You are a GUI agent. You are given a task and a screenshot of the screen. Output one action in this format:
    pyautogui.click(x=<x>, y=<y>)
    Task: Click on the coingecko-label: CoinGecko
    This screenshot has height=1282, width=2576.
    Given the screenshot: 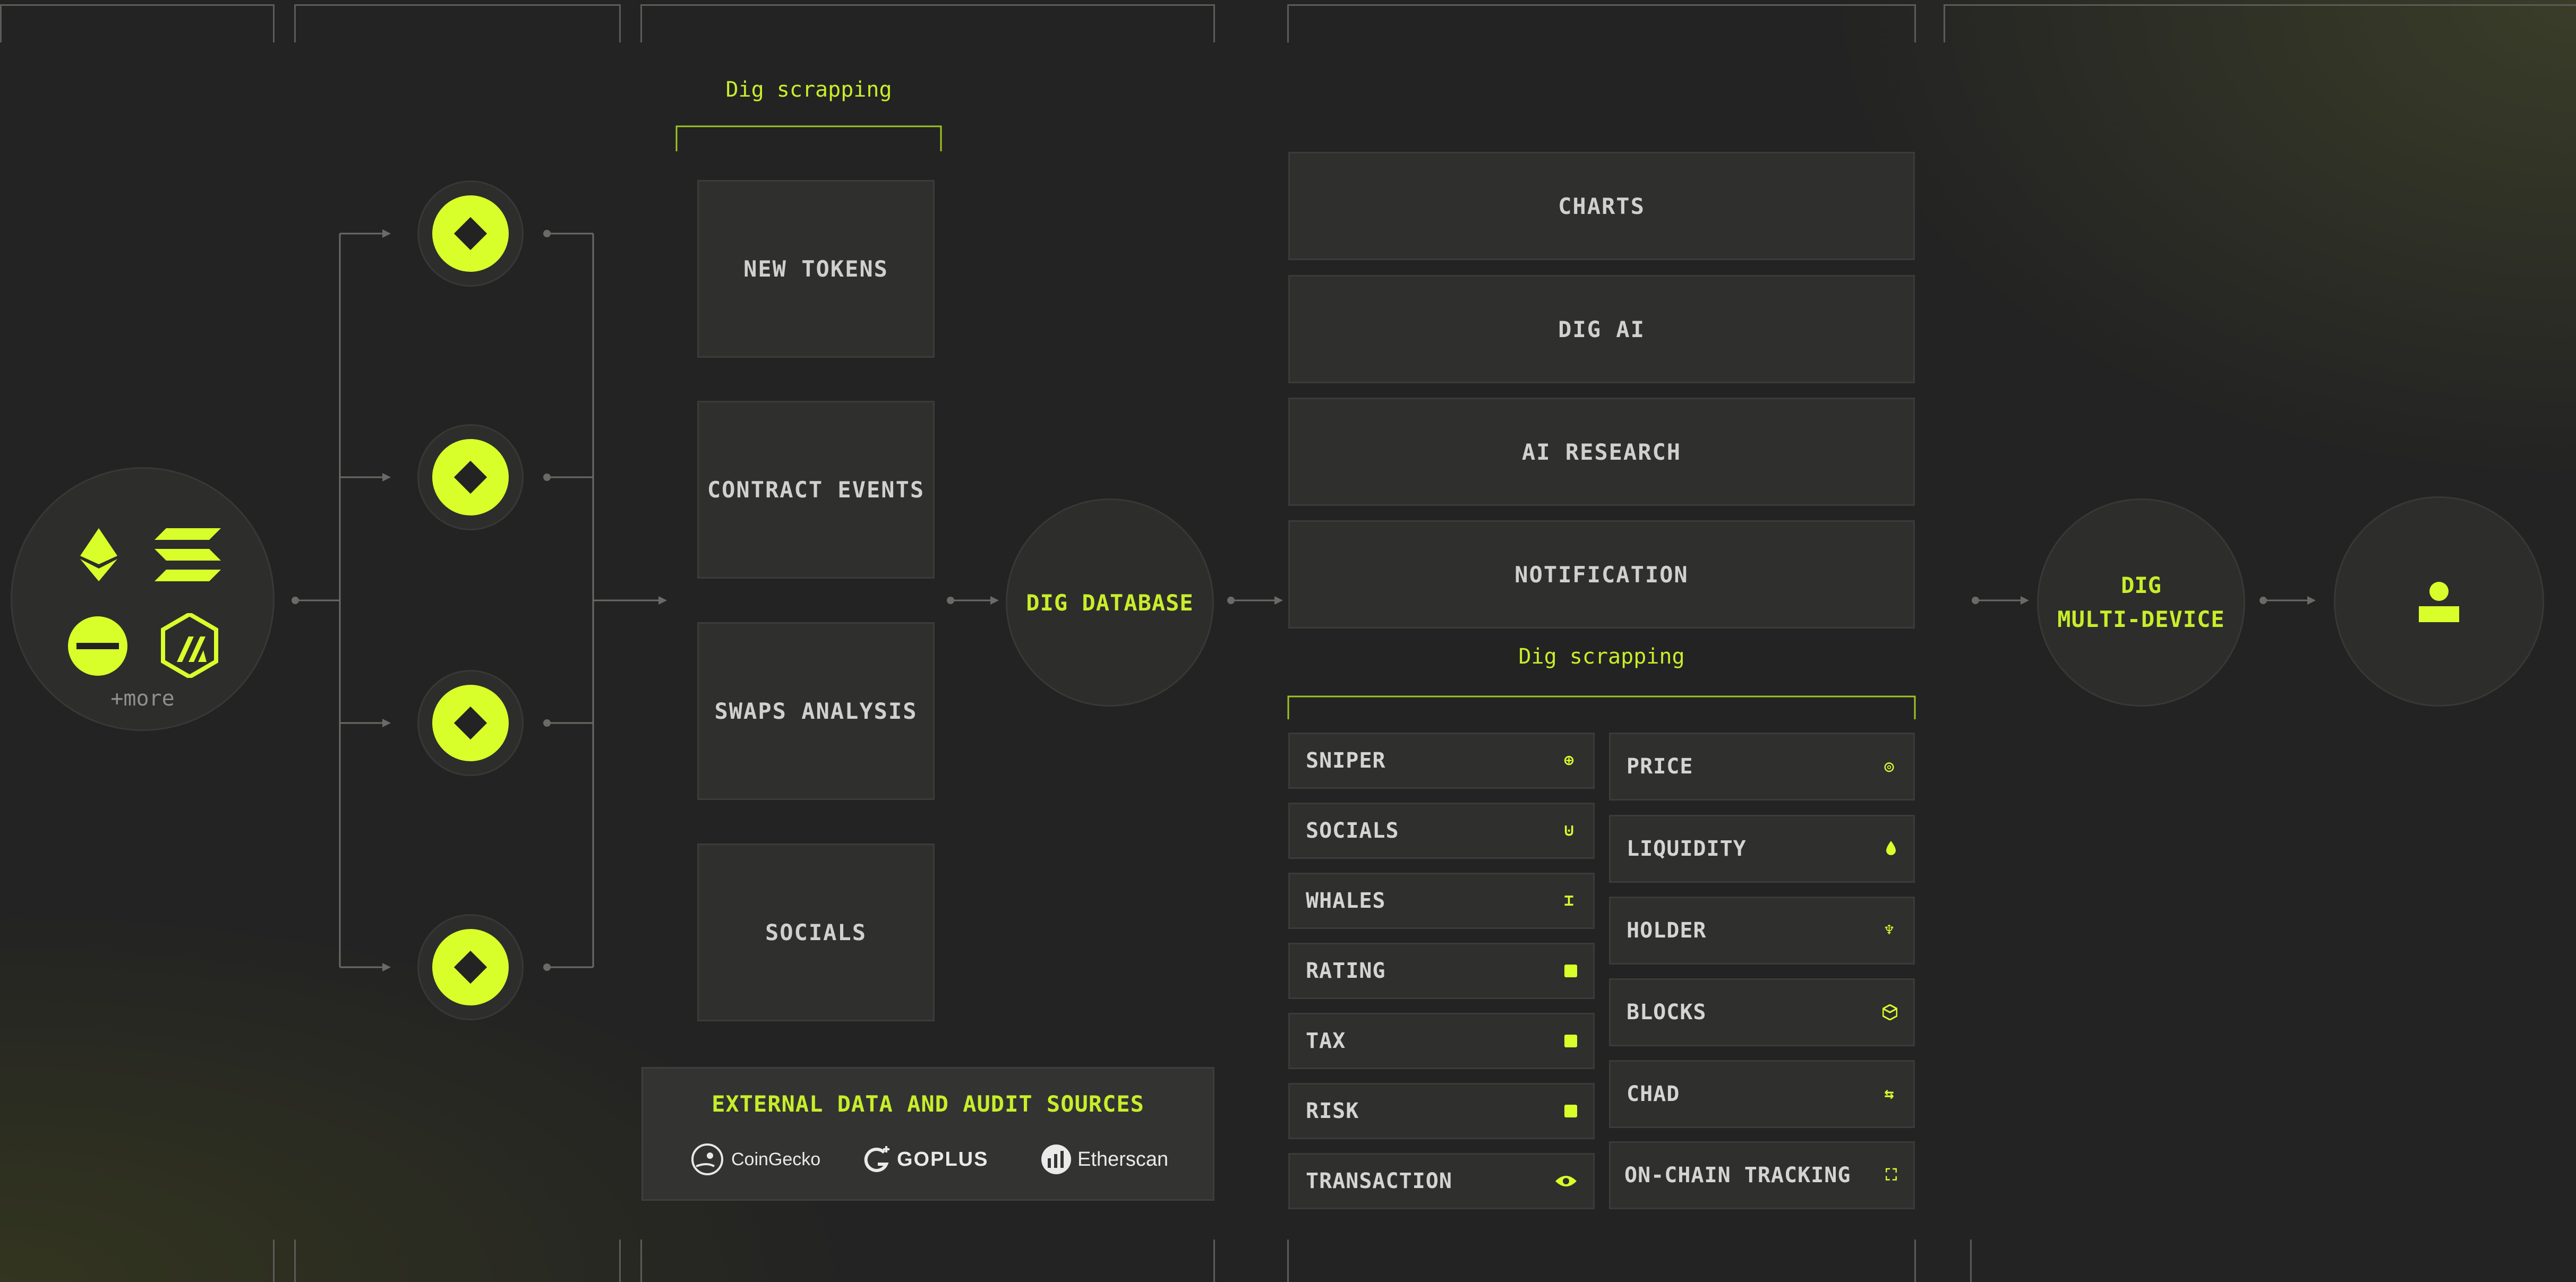 What is the action you would take?
    pyautogui.click(x=776, y=1159)
    